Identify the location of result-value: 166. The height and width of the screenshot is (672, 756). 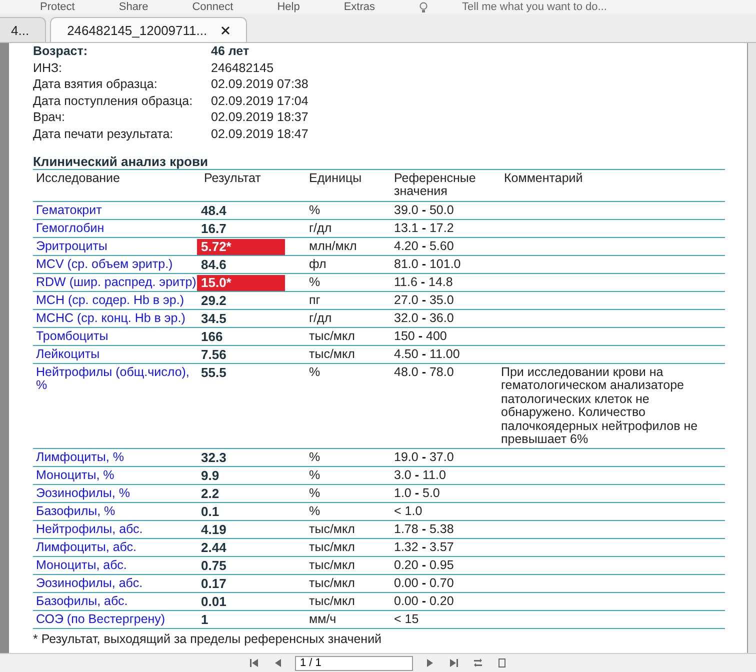
(212, 337).